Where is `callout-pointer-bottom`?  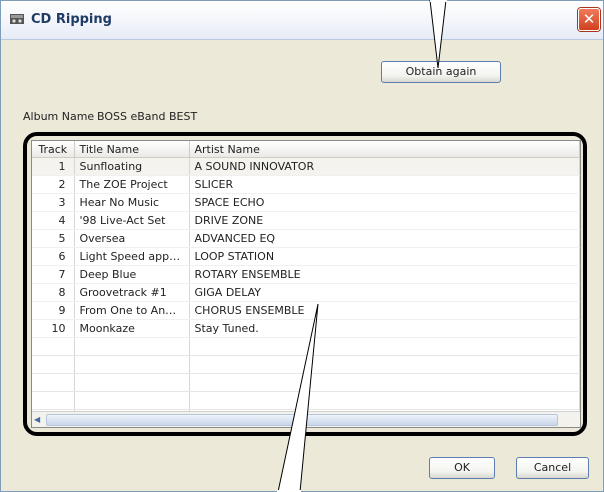 callout-pointer-bottom is located at coordinates (298, 397).